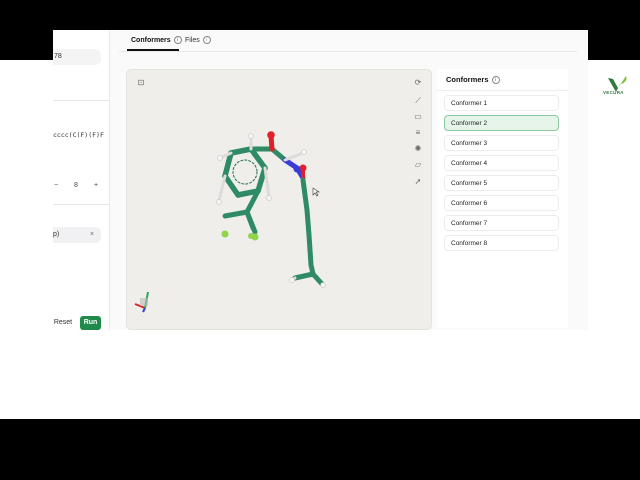 This screenshot has width=640, height=480. I want to click on cursor-icon, so click(316, 192).